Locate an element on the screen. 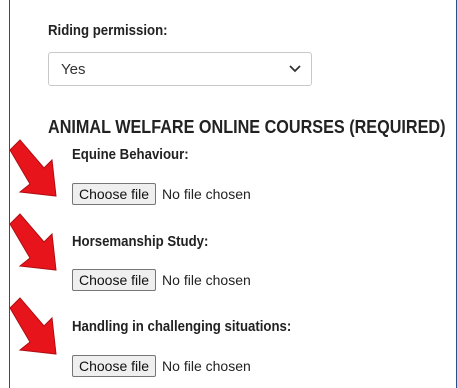  file-input-equine-behaviour: Choose file No file chosen is located at coordinates (161, 194).